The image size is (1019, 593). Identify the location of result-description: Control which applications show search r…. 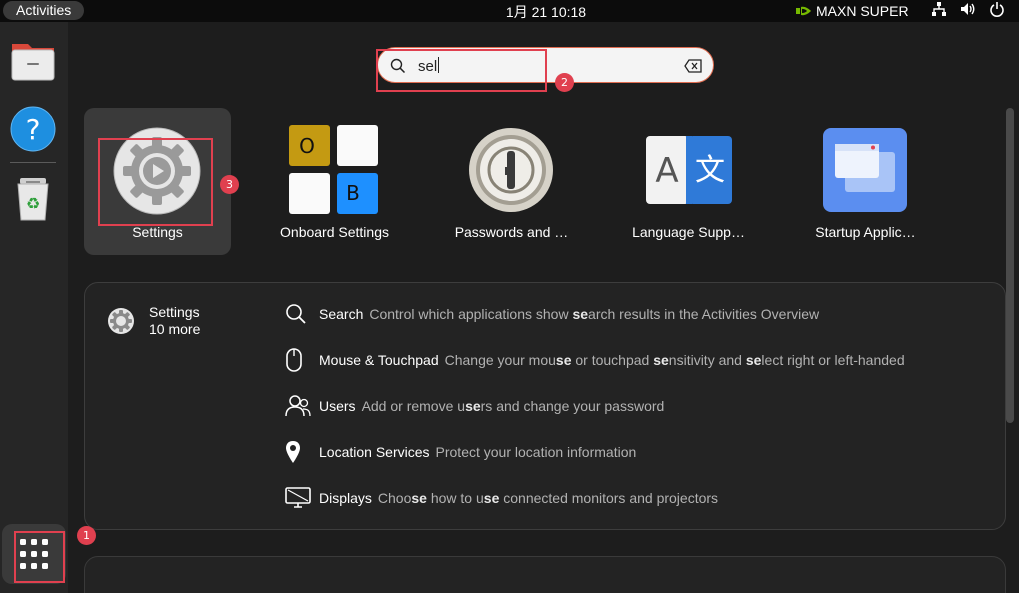
(594, 314).